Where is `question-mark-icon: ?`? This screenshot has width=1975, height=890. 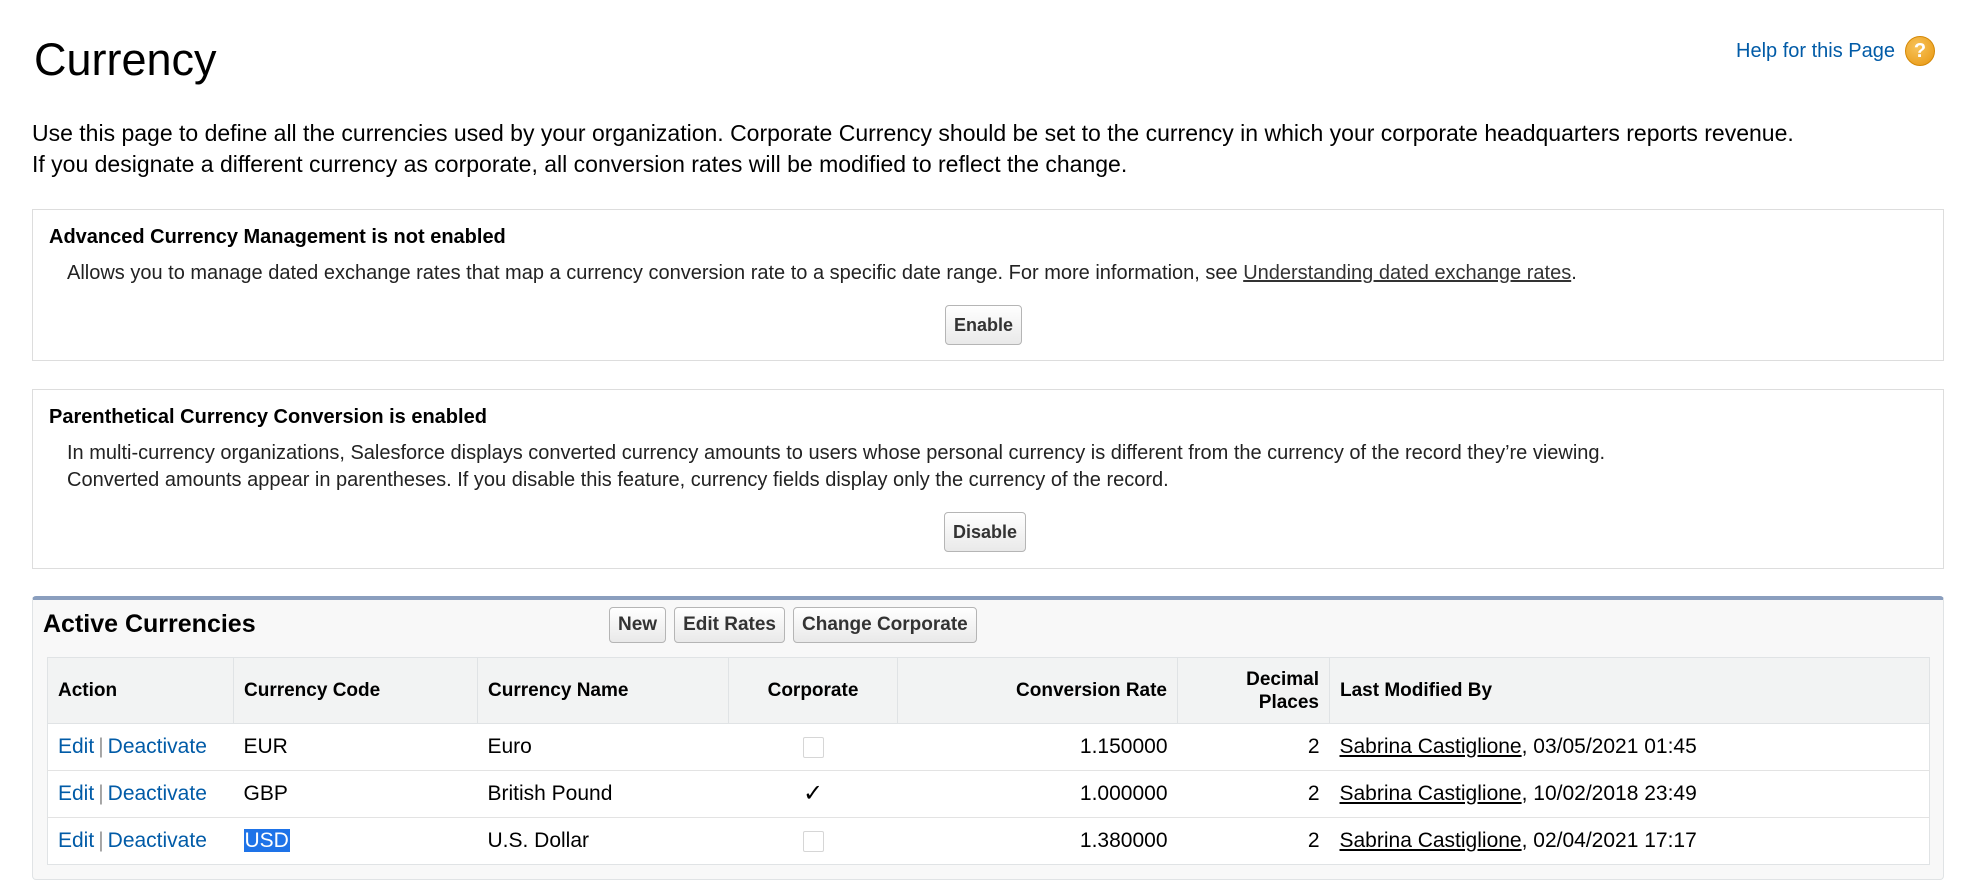 question-mark-icon: ? is located at coordinates (1920, 51).